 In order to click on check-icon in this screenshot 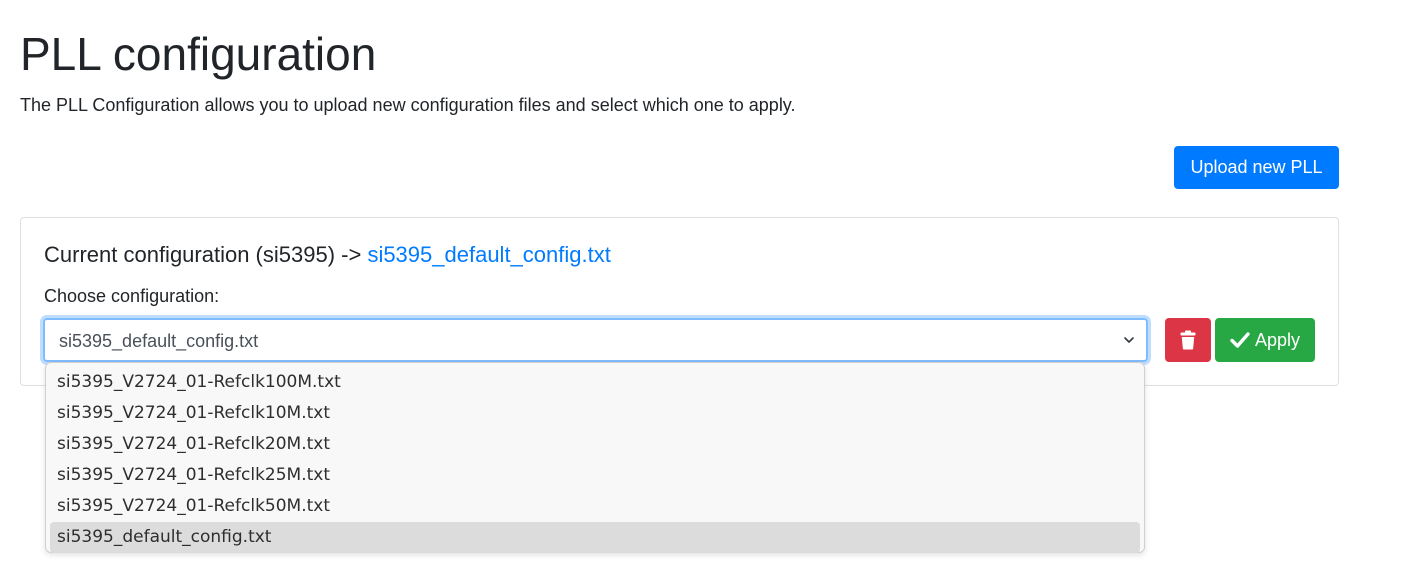, I will do `click(1240, 340)`.